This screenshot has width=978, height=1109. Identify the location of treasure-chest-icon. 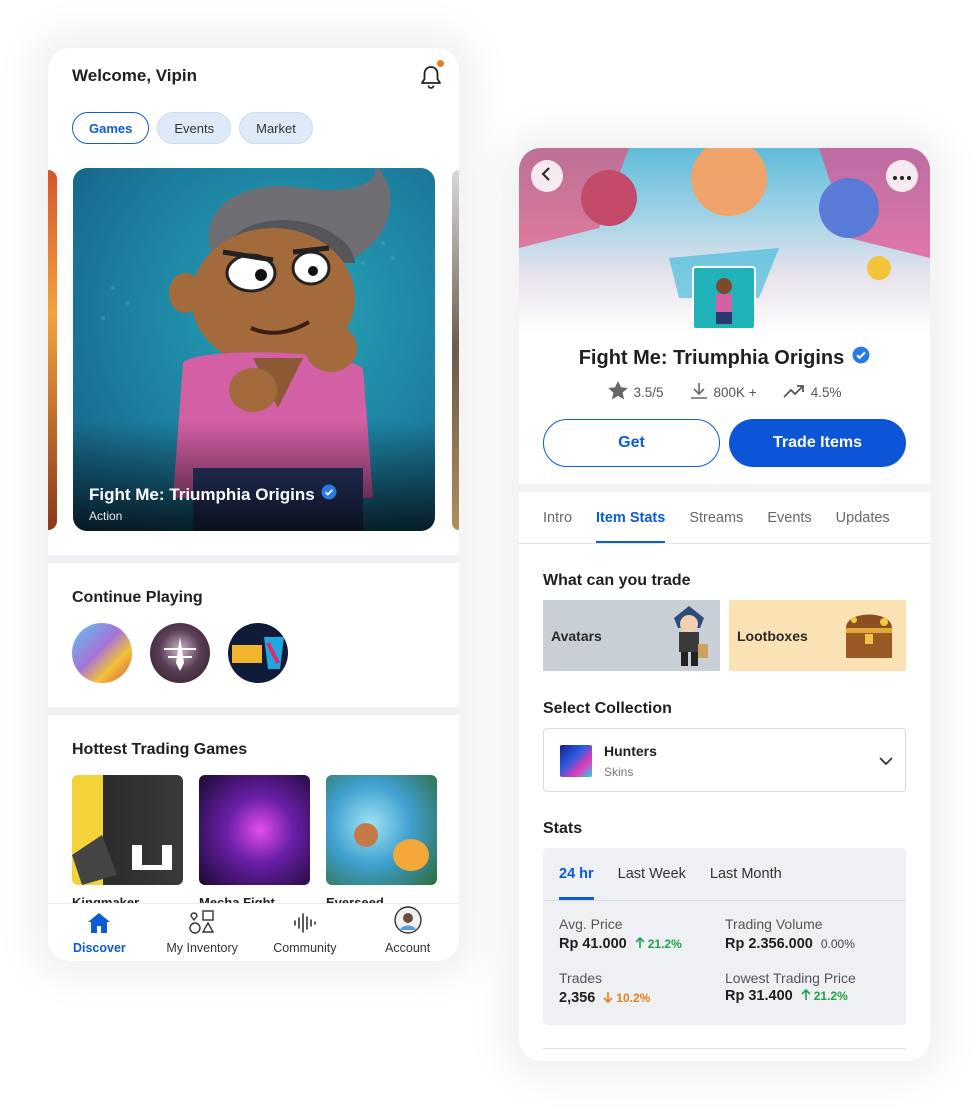
(869, 637).